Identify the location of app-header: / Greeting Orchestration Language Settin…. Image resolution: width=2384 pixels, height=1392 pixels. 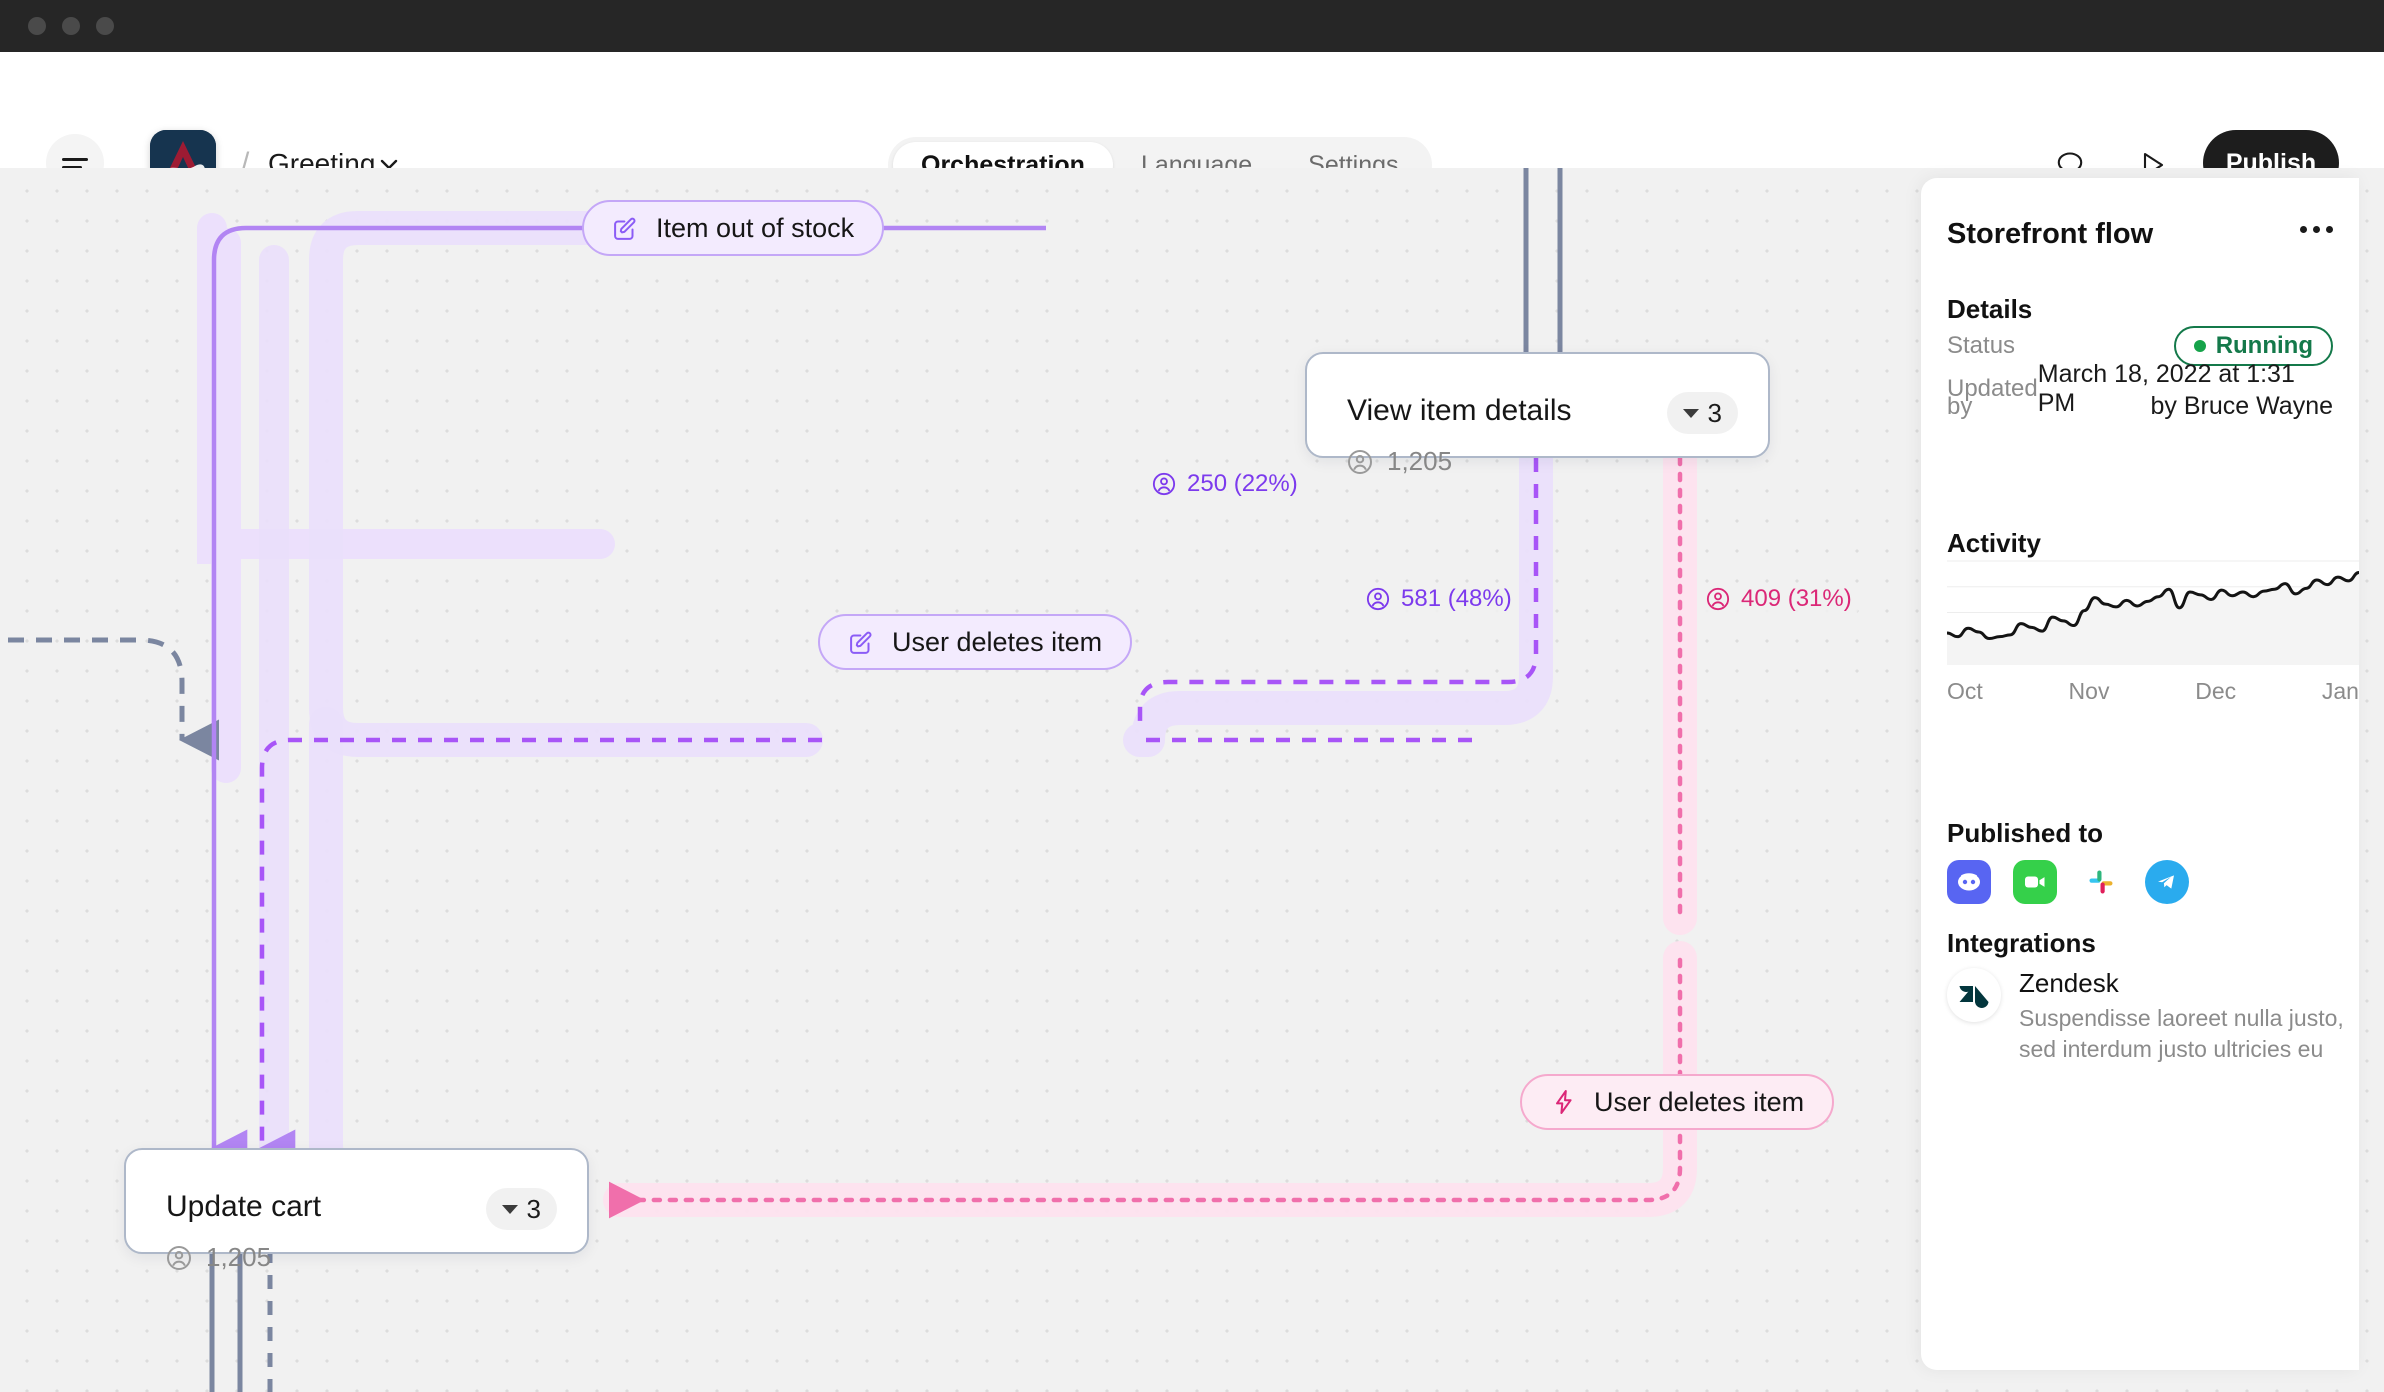
(1192, 124).